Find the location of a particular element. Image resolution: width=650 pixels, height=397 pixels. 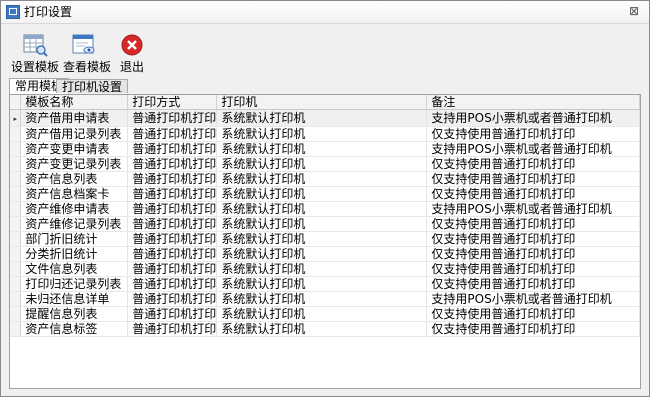

table-cell: 资产信息列表 is located at coordinates (74, 179).